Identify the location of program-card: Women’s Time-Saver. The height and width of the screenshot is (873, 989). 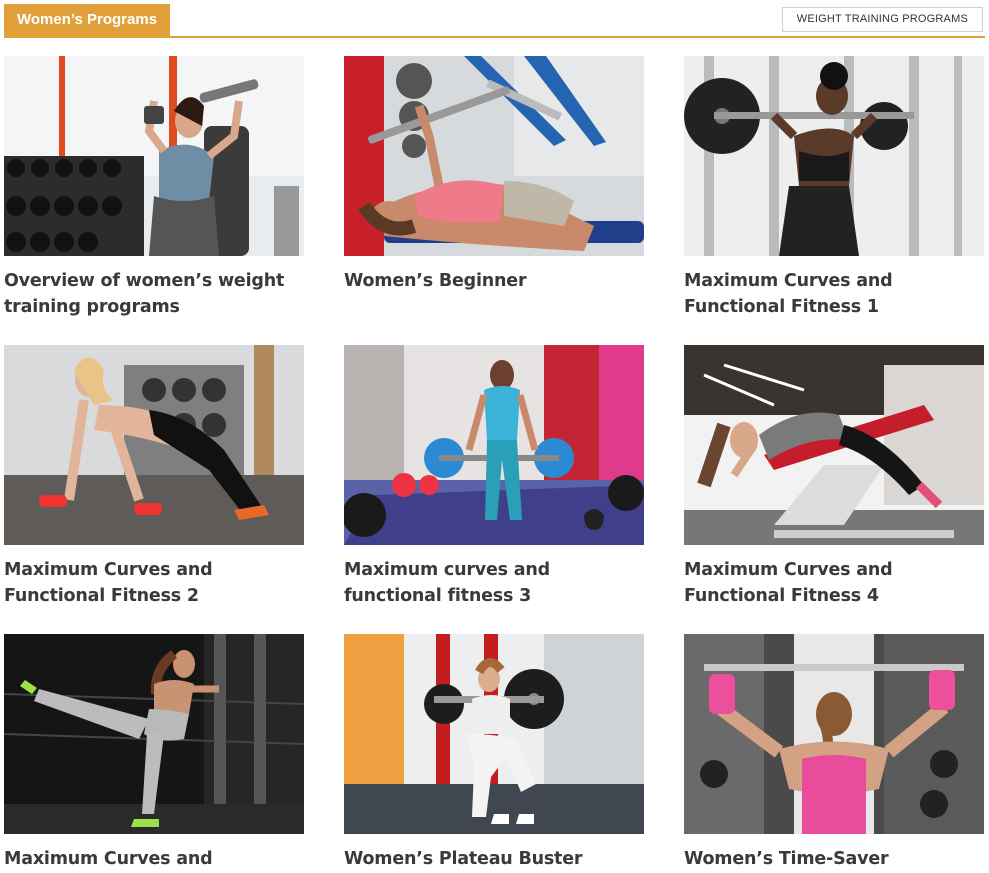
(834, 753).